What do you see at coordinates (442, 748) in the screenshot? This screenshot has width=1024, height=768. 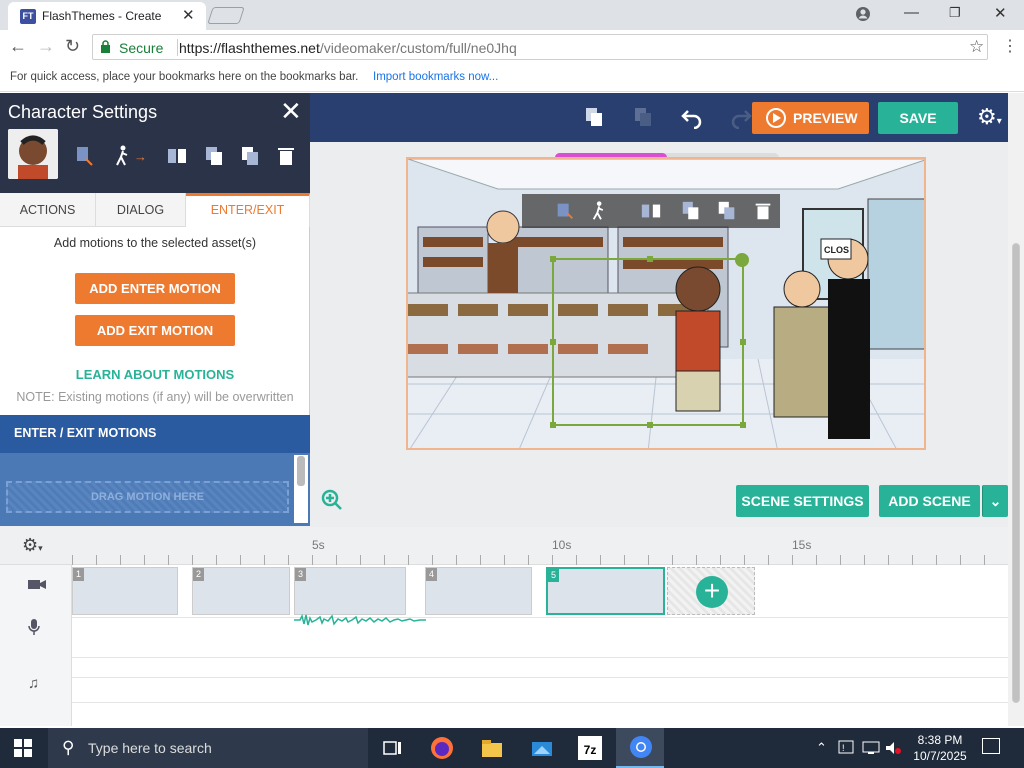 I see `firefox-icon` at bounding box center [442, 748].